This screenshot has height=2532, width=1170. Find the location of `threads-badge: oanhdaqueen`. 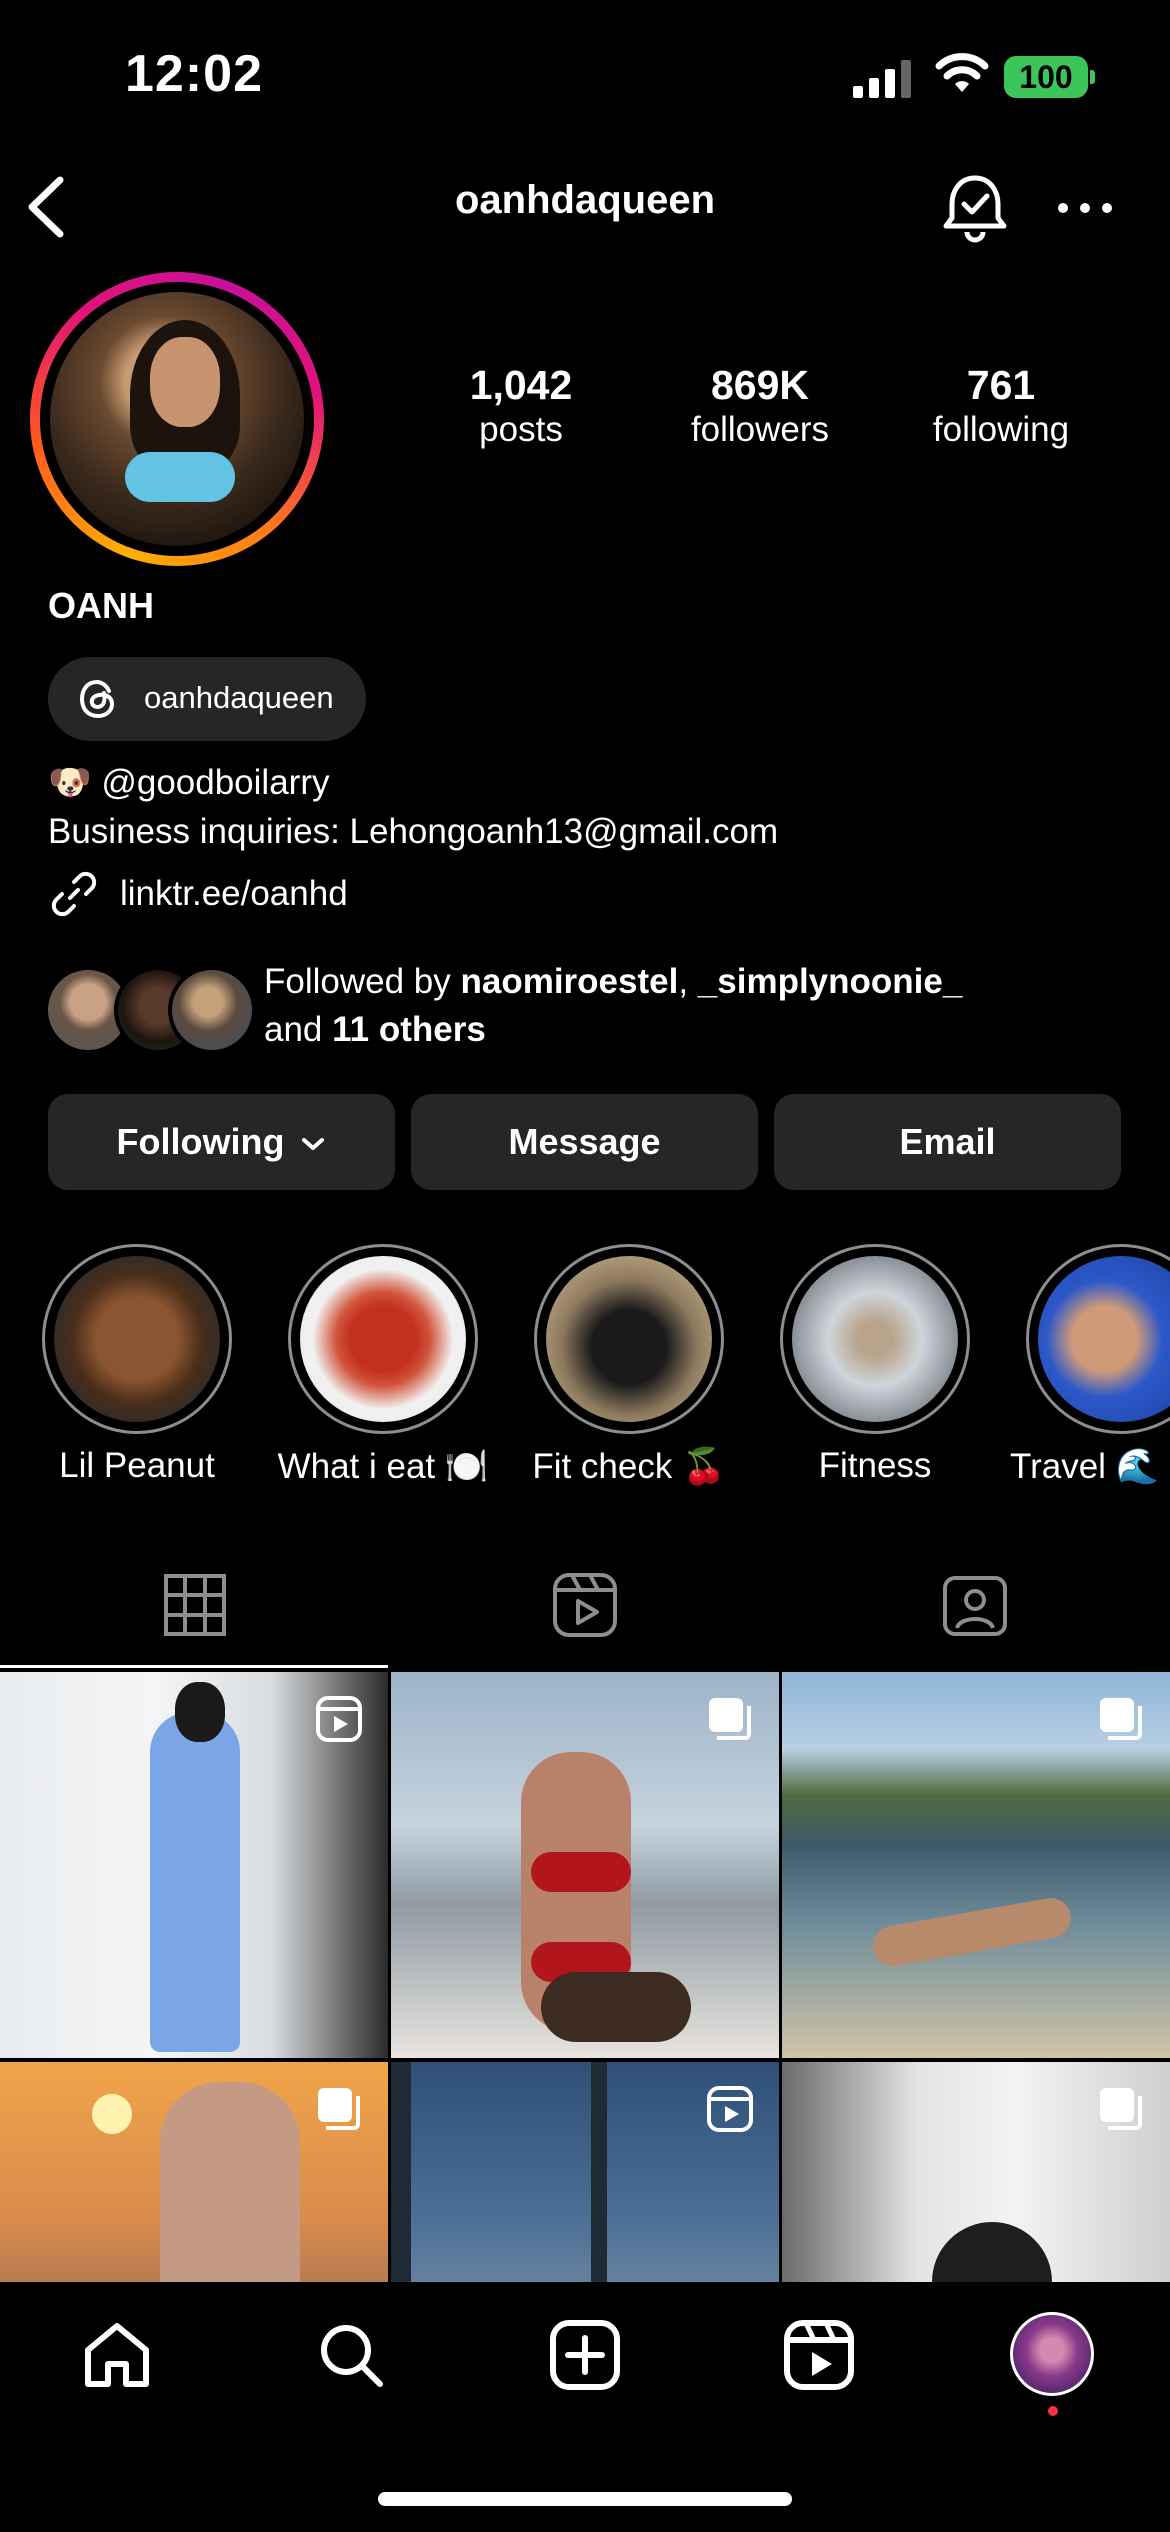

threads-badge: oanhdaqueen is located at coordinates (207, 699).